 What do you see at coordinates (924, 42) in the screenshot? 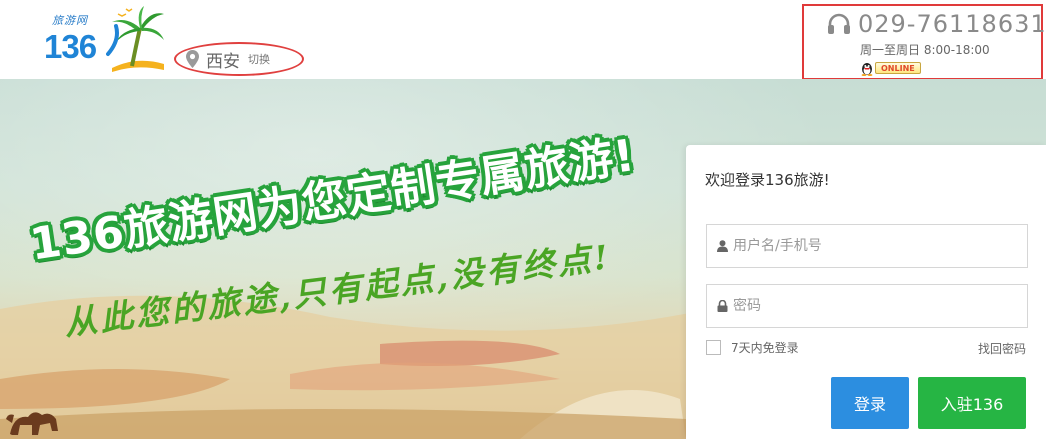
I see `contact-box: 029-76118631 周一至周日 8:00-18:00 ONLINE` at bounding box center [924, 42].